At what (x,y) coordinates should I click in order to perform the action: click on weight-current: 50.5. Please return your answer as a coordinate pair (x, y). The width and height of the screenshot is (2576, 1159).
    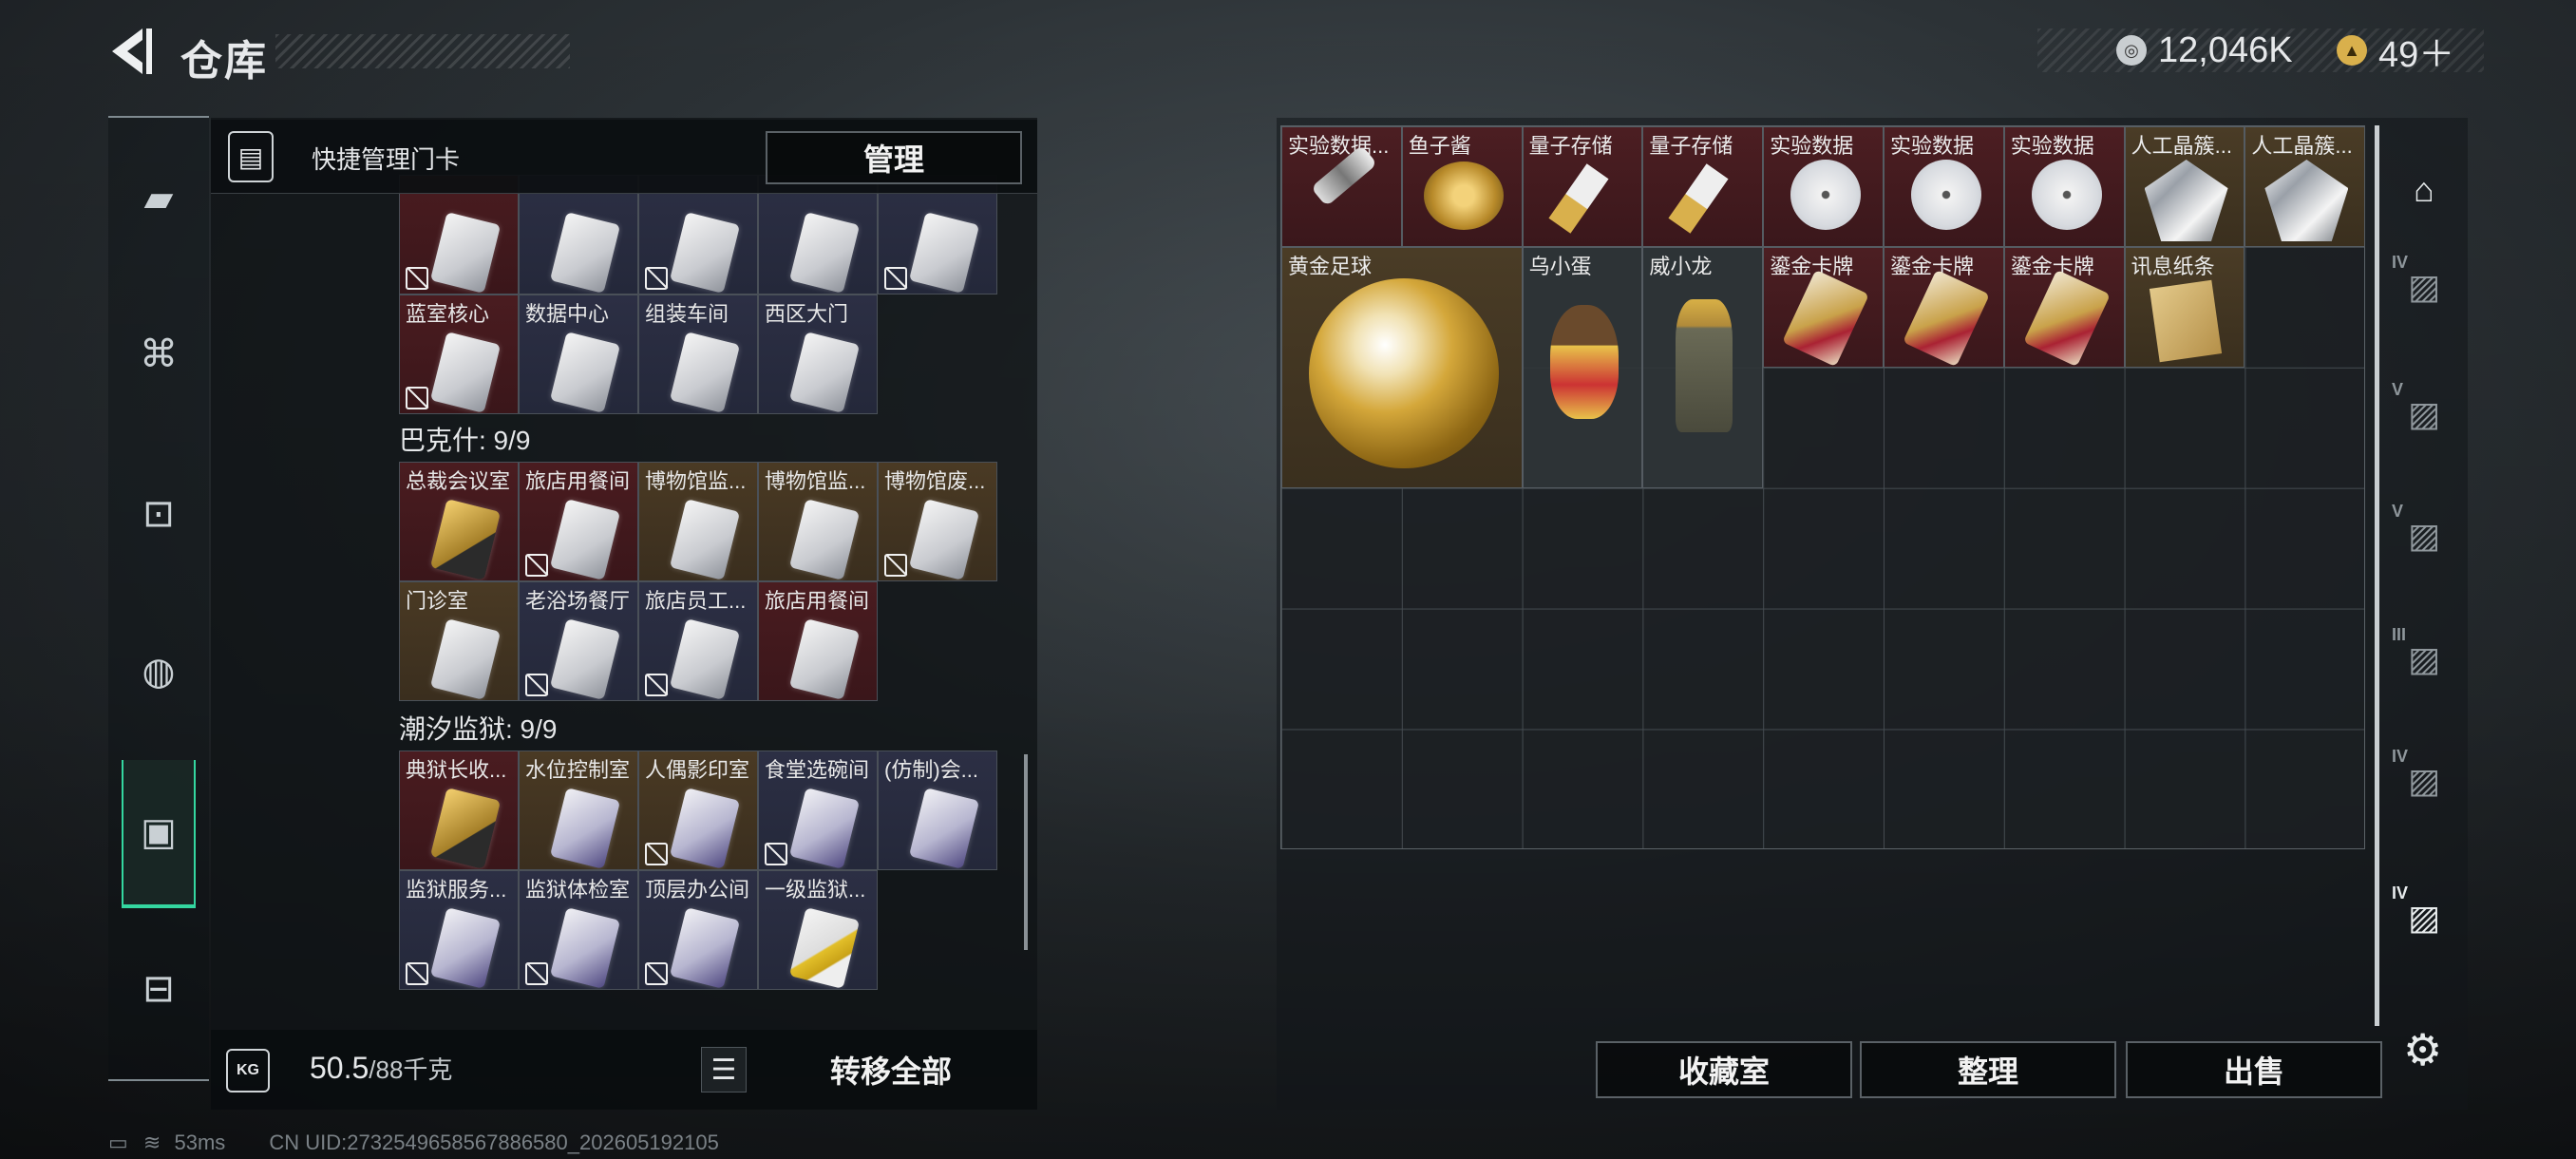
    Looking at the image, I should click on (339, 1068).